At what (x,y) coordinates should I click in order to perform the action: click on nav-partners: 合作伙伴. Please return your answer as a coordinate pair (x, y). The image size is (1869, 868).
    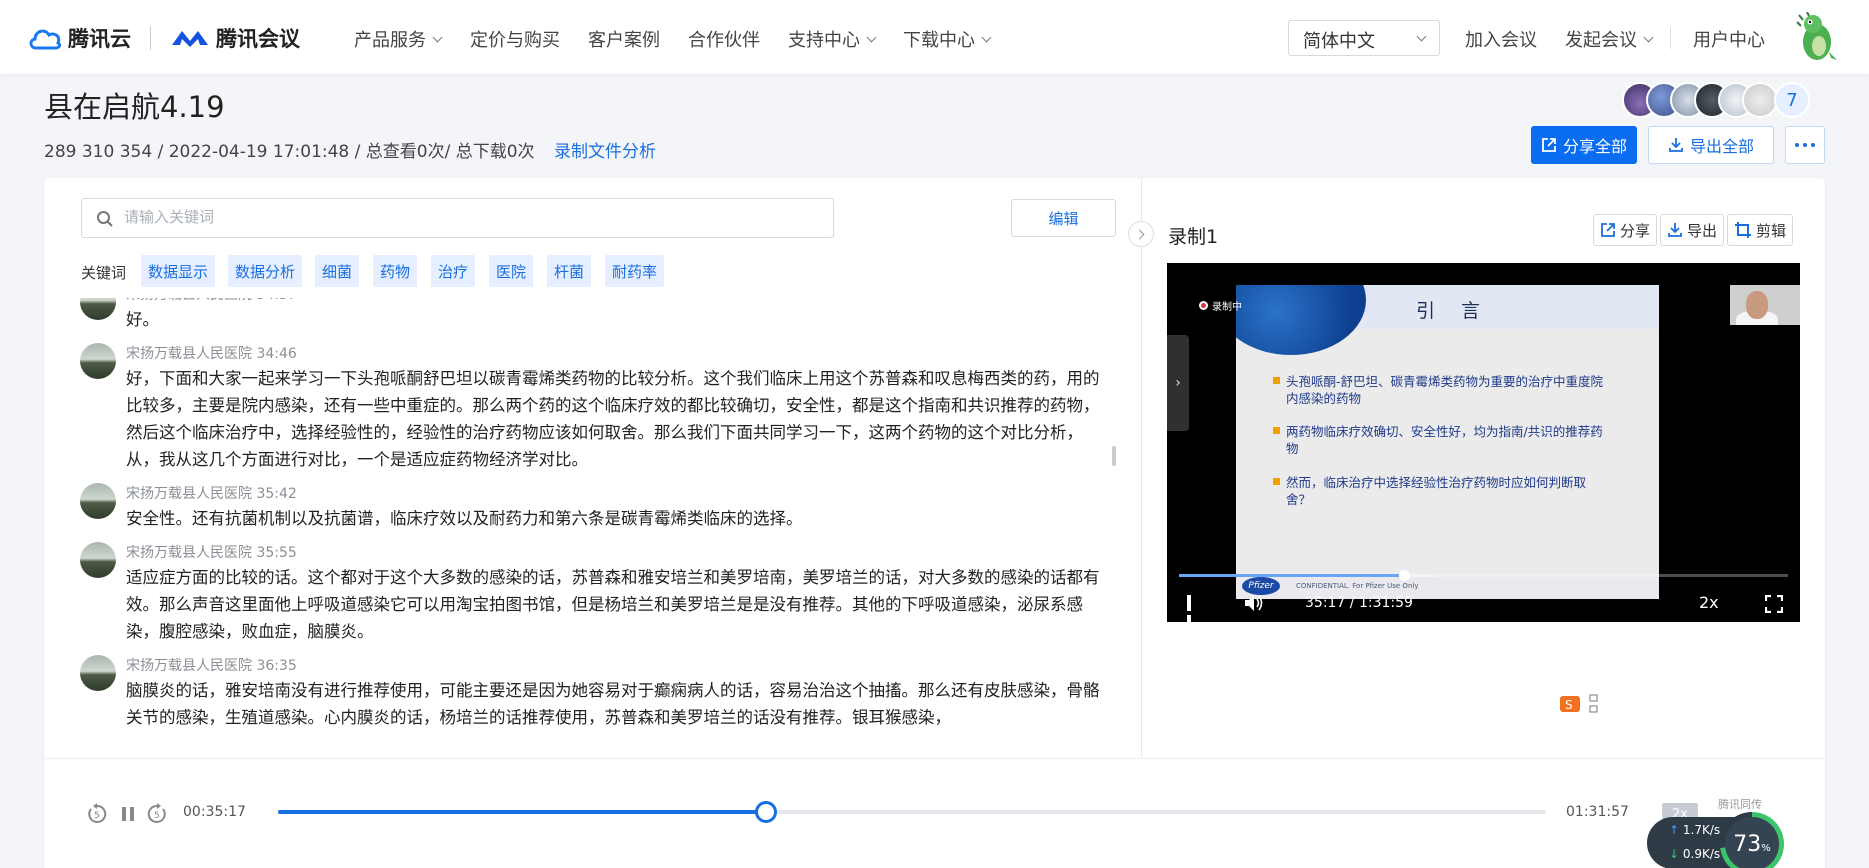
    Looking at the image, I should click on (724, 39).